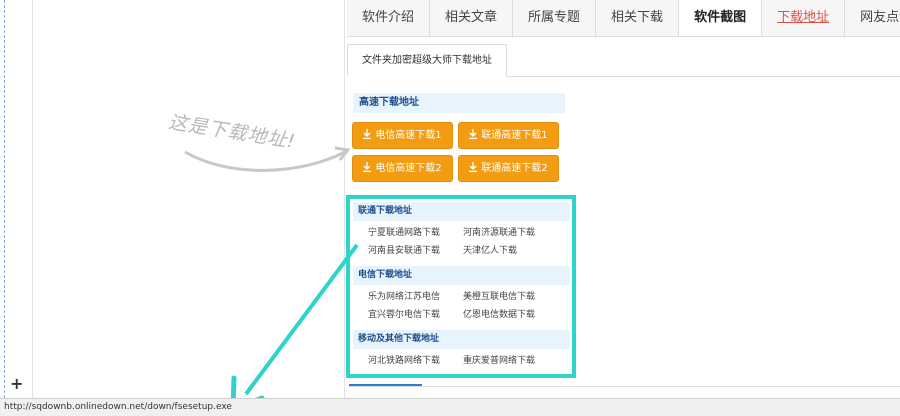 The height and width of the screenshot is (416, 900). I want to click on add-button: +, so click(16, 383).